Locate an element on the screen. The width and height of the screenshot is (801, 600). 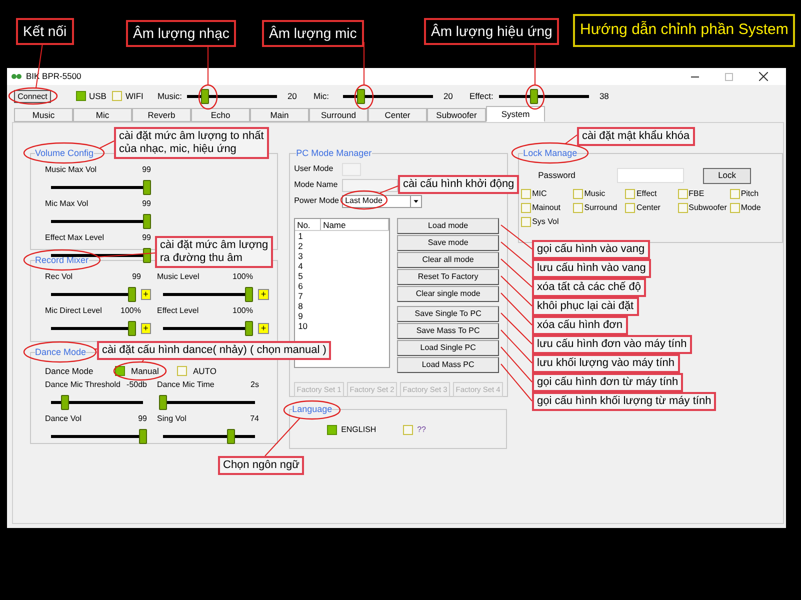
option-label: ENGLISH is located at coordinates (358, 430).